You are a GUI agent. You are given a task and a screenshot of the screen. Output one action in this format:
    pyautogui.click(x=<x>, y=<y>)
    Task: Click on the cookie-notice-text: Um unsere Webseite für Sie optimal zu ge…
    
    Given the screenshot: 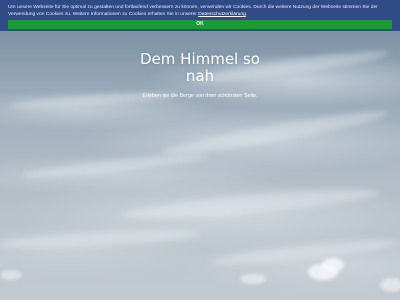 What is the action you would take?
    pyautogui.click(x=202, y=11)
    